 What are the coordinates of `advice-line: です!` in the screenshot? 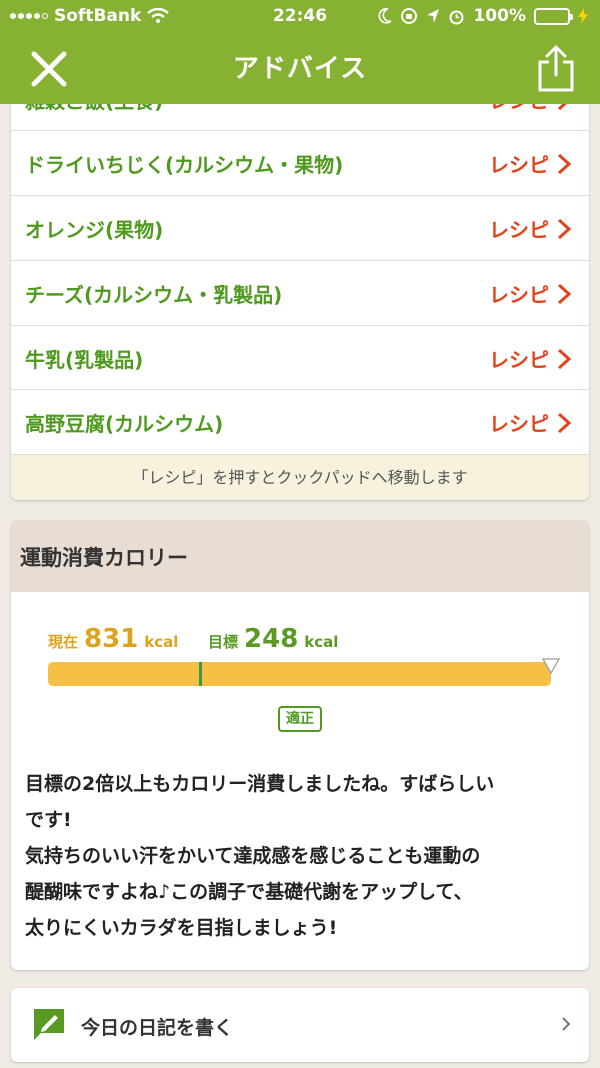 It's located at (48, 820).